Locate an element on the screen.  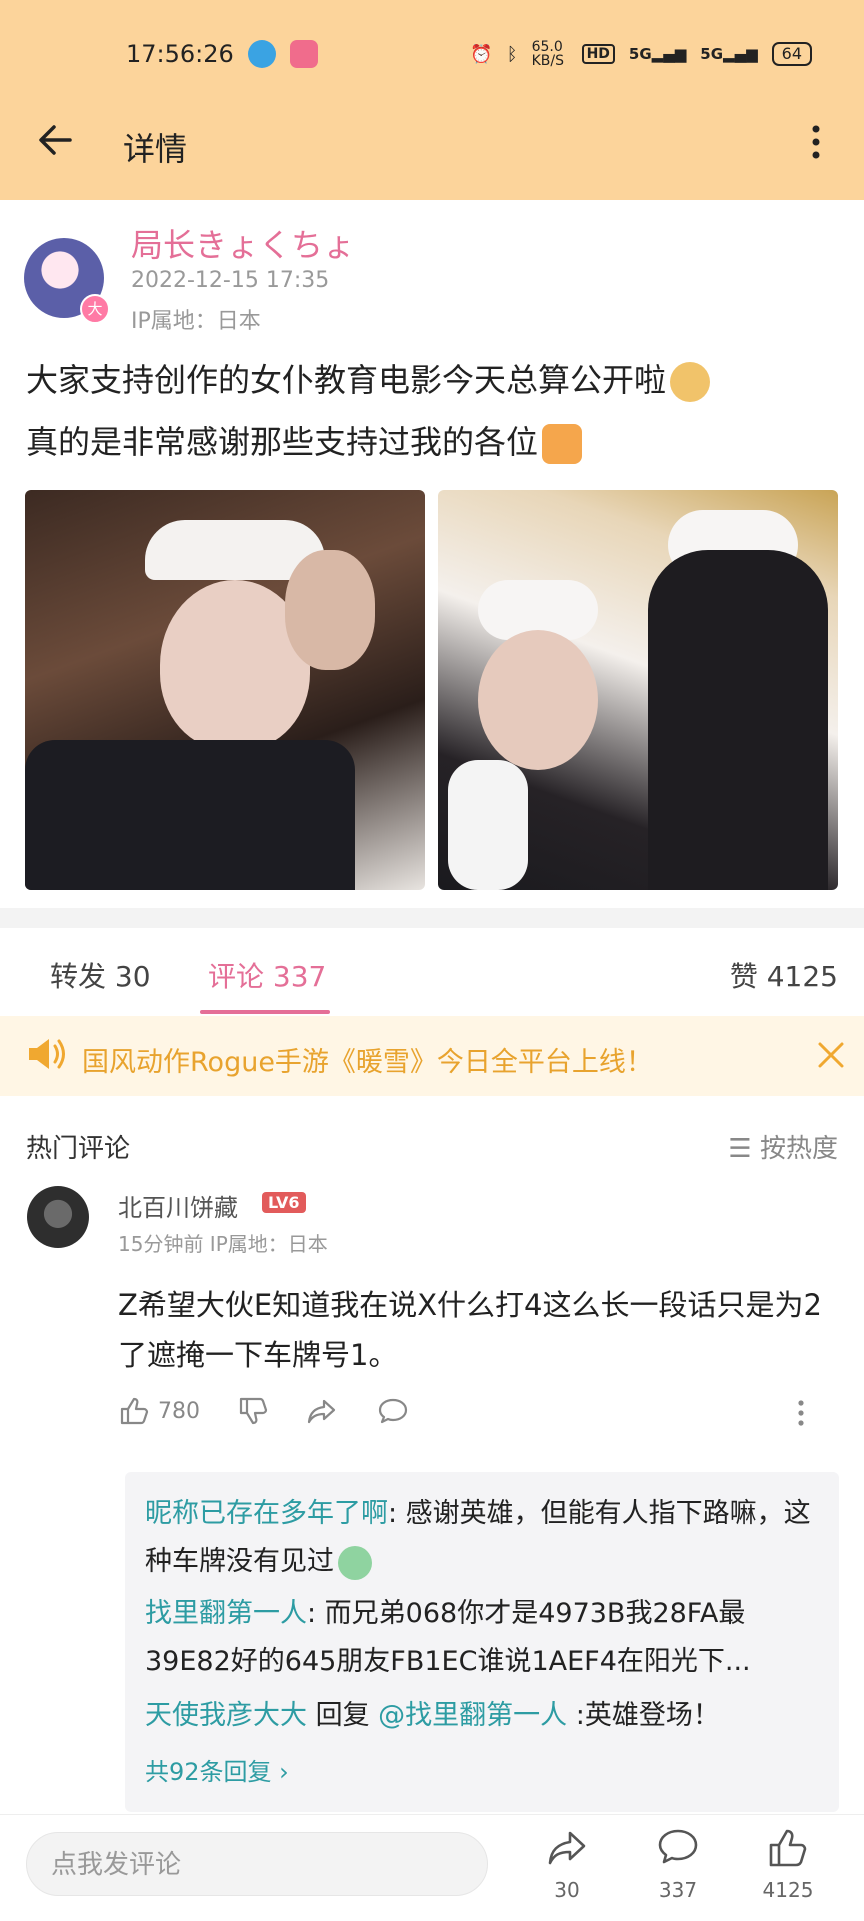
post-text-line1: 大家支持创作的女仆教育电影今天总算公开啦 is located at coordinates (426, 380).